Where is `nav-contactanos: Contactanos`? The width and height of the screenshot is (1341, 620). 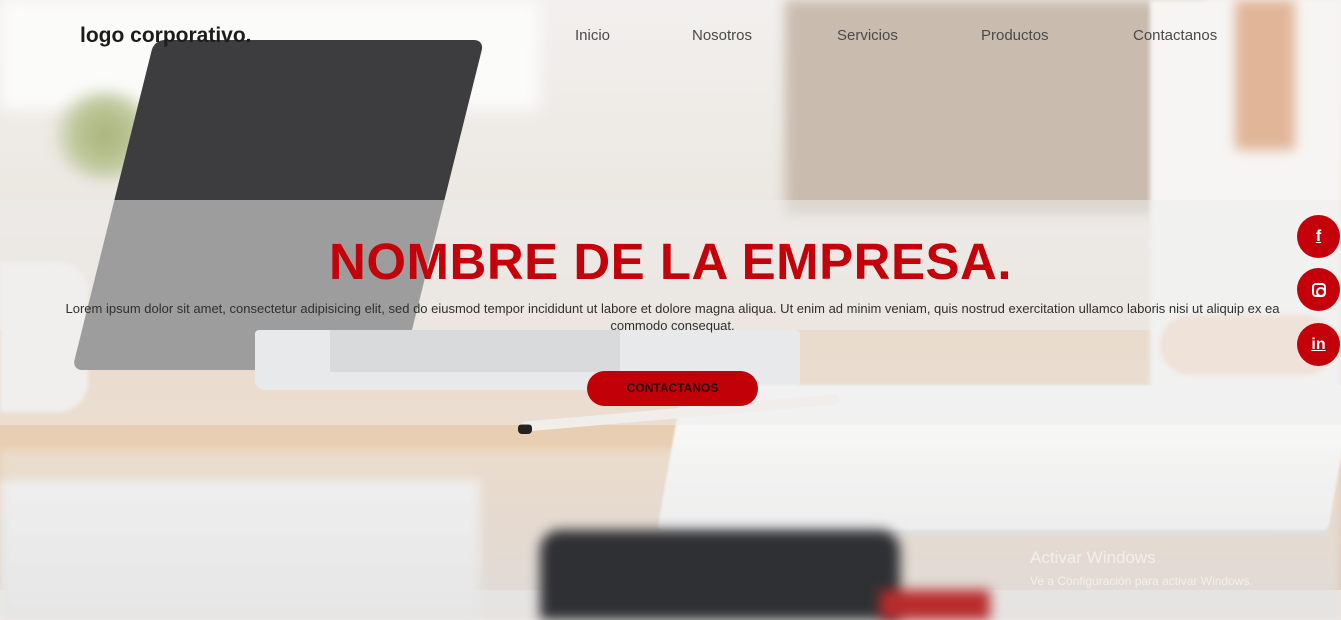 nav-contactanos: Contactanos is located at coordinates (1175, 35).